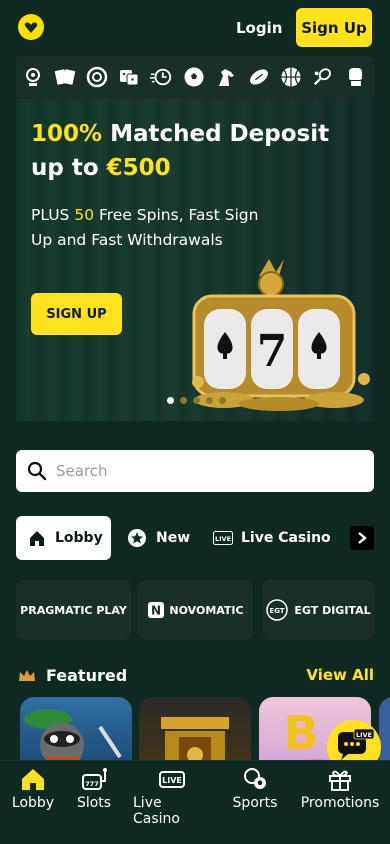  I want to click on signup-button: Sign Up, so click(334, 27).